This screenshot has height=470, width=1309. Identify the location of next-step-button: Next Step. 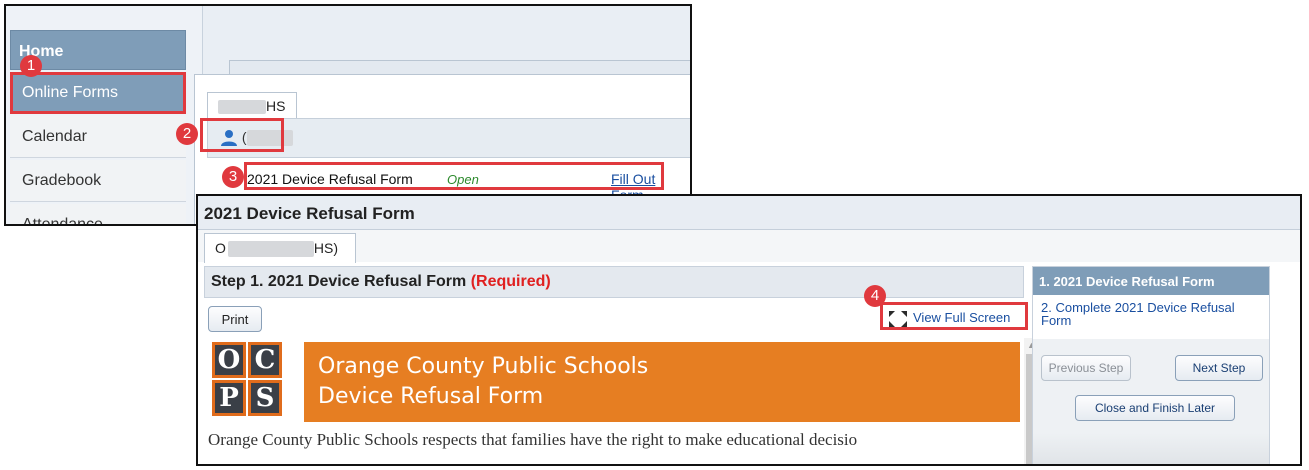
(1219, 368).